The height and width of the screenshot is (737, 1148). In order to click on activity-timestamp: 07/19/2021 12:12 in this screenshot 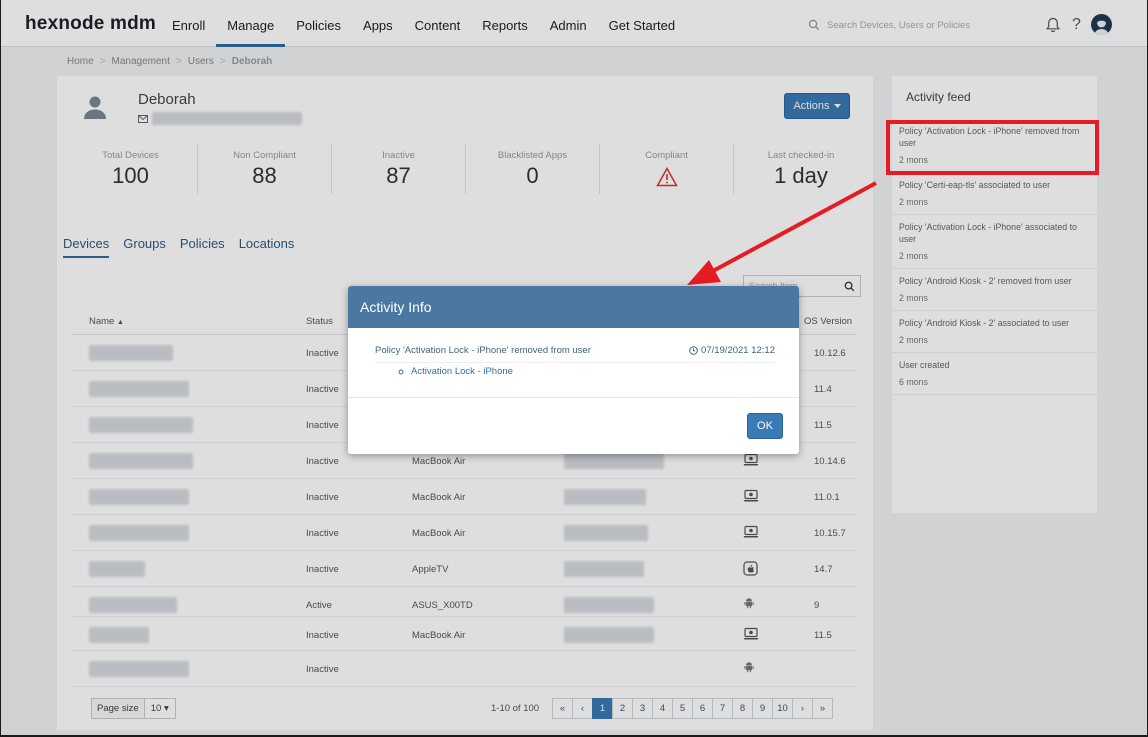, I will do `click(732, 350)`.